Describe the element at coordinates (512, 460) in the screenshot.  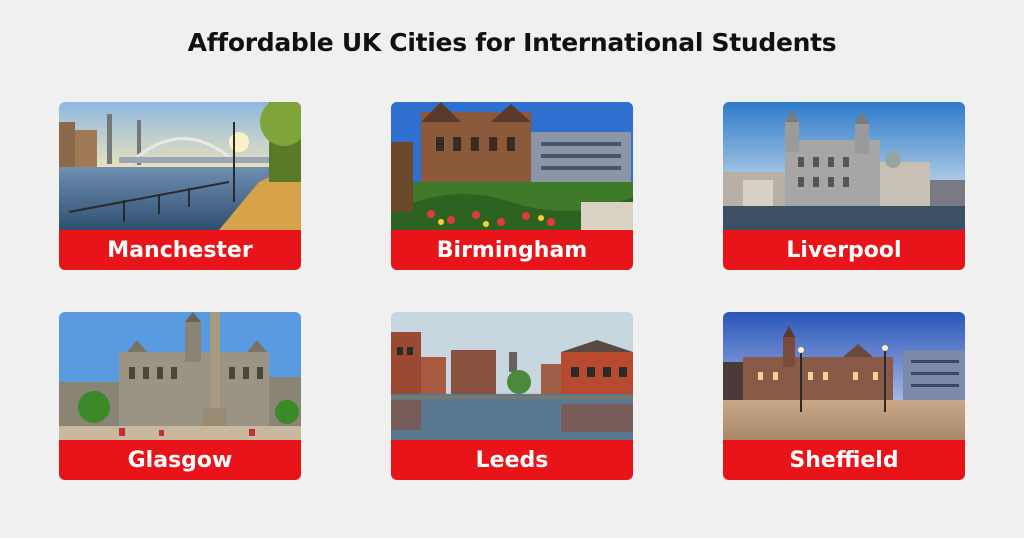
I see `city-label: Leeds` at that location.